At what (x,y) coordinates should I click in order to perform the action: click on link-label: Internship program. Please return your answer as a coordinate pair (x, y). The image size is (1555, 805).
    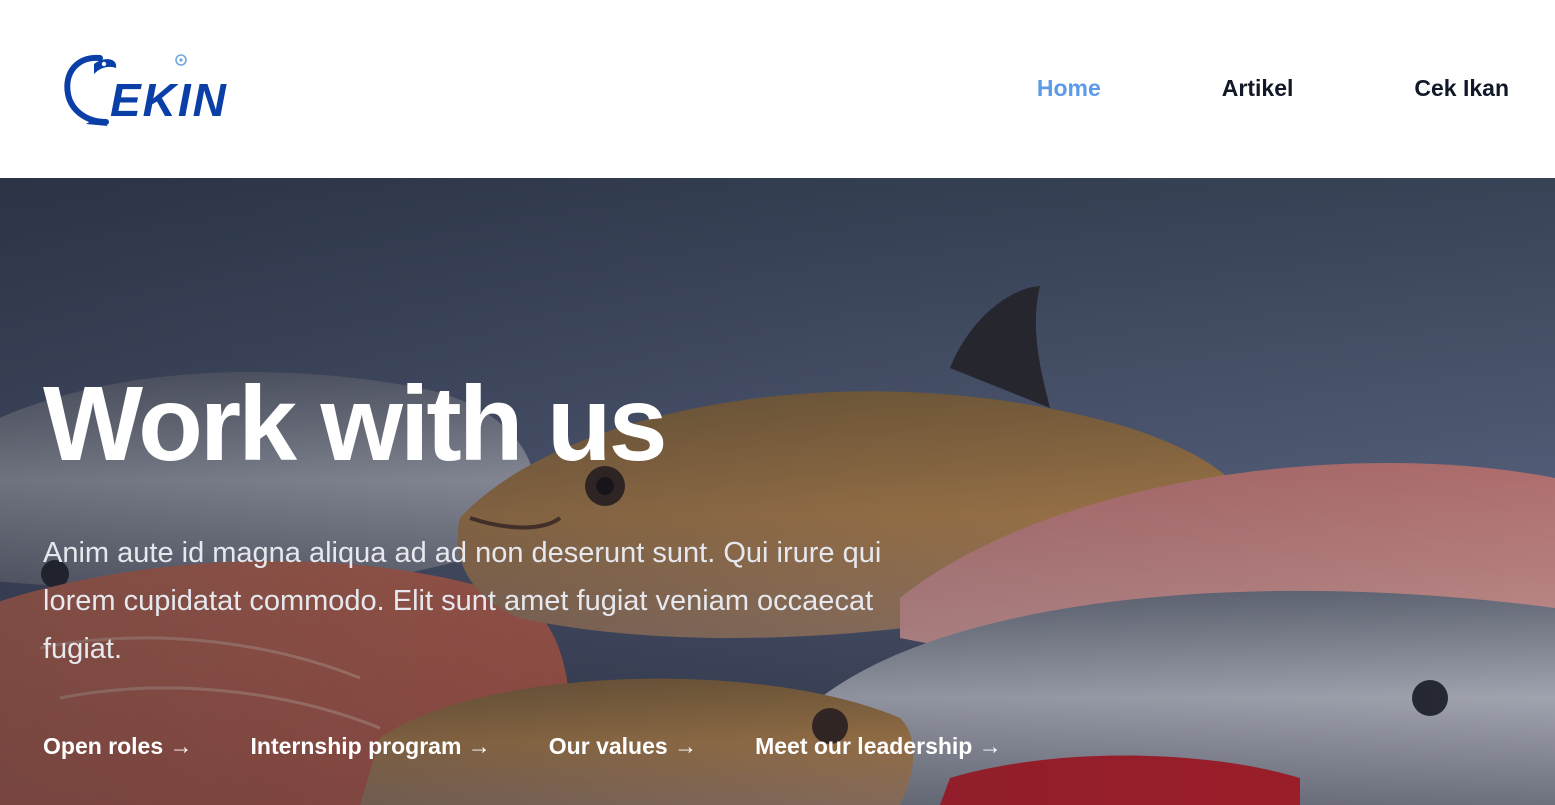
    Looking at the image, I should click on (356, 746).